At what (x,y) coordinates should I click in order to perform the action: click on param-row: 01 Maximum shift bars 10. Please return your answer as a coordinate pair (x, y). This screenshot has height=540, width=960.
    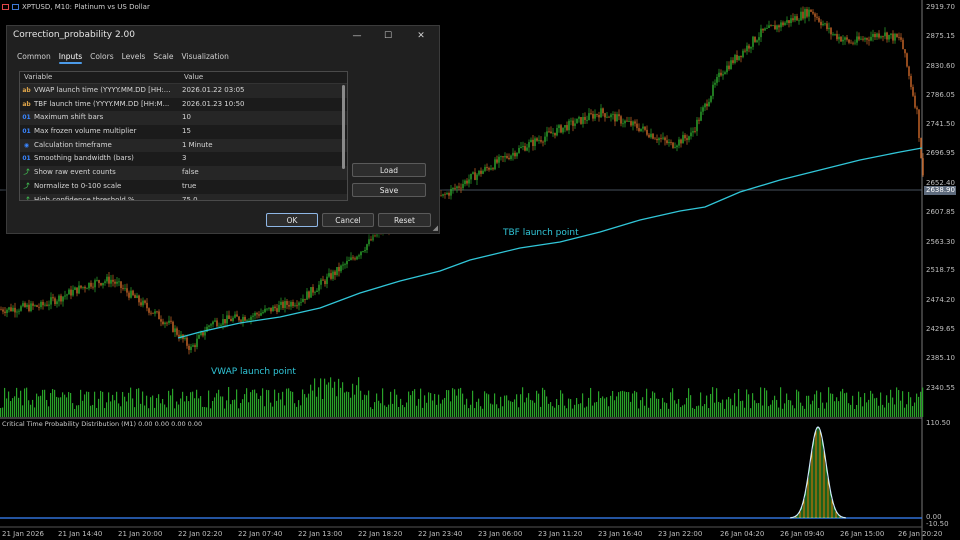
    Looking at the image, I should click on (183, 118).